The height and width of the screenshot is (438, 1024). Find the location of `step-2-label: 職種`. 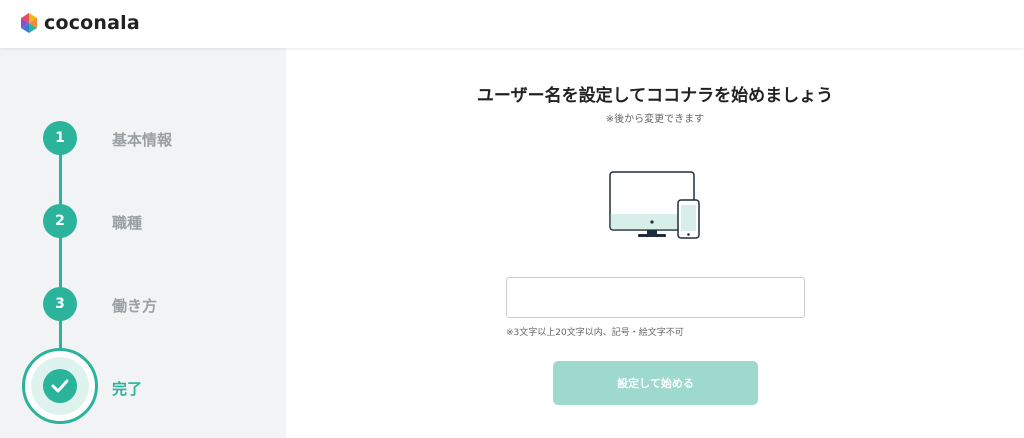

step-2-label: 職種 is located at coordinates (127, 223).